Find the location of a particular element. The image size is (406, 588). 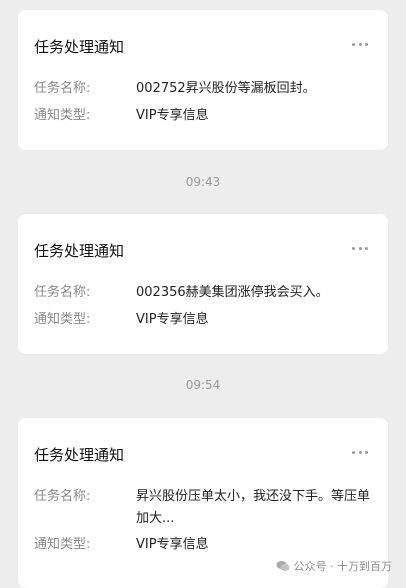

timestamp: 09:54 is located at coordinates (203, 385).